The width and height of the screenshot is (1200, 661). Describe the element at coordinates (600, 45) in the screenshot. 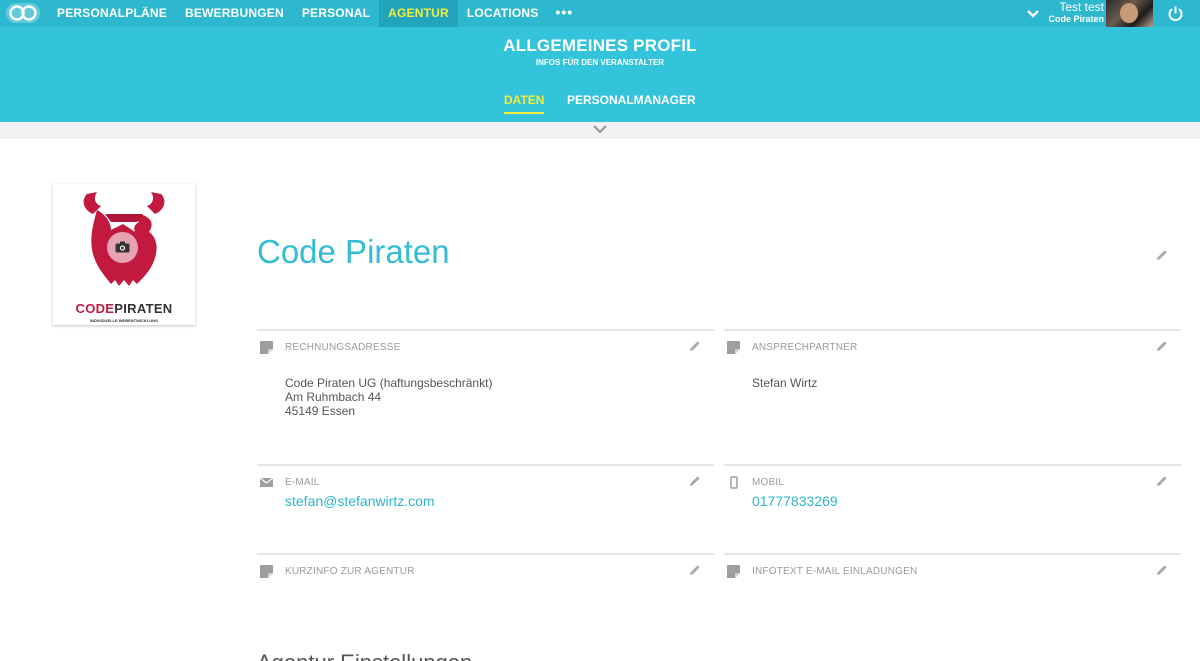

I see `page-title: ALLGEMEINES PROFIL` at that location.